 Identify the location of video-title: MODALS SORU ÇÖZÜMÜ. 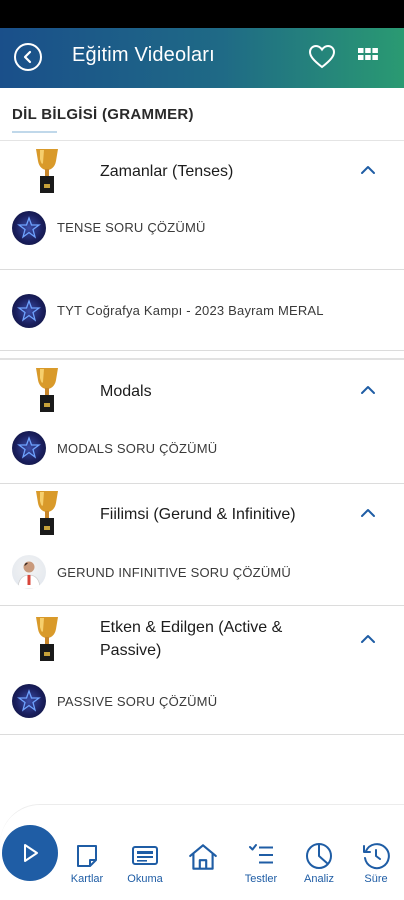
(137, 448).